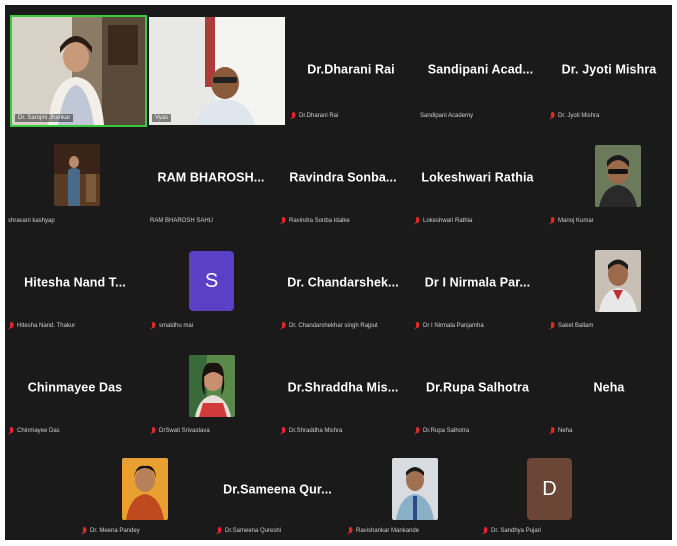 The width and height of the screenshot is (677, 546). What do you see at coordinates (162, 118) in the screenshot?
I see `participant-name-label: Vyas` at bounding box center [162, 118].